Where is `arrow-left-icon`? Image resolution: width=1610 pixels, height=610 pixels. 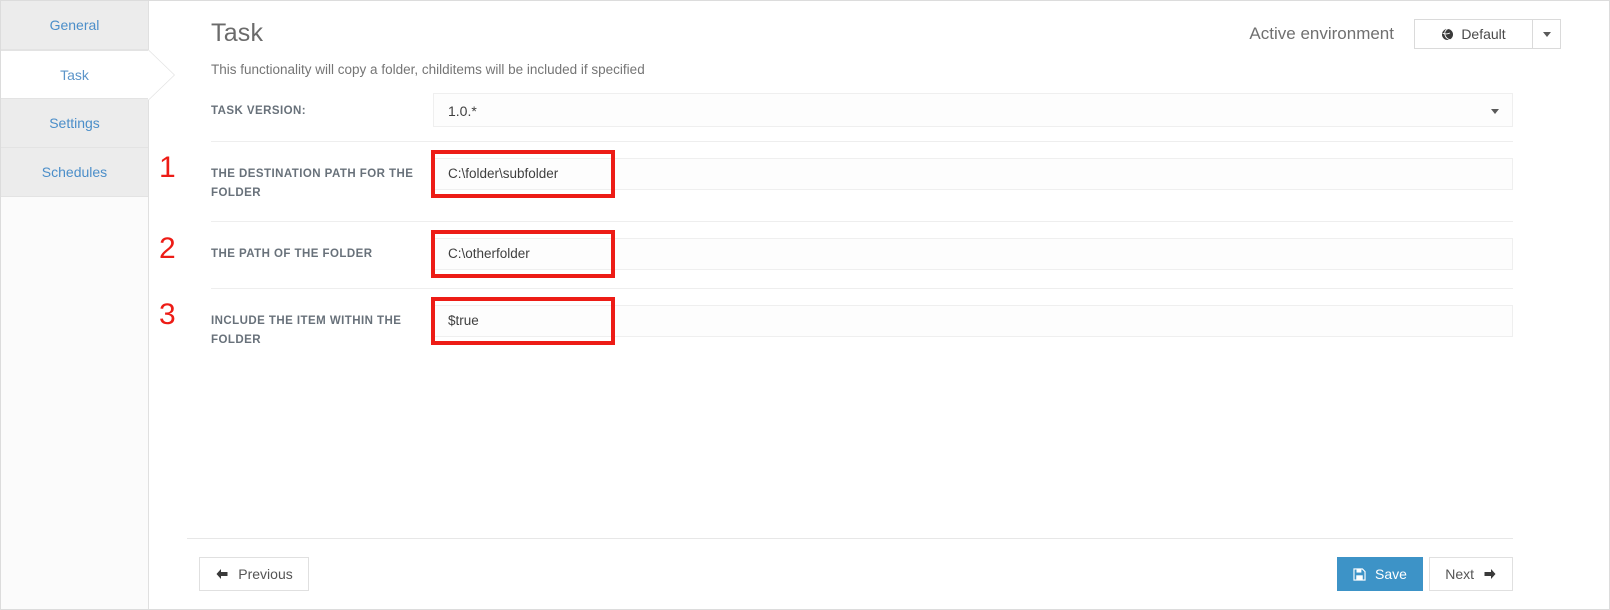 arrow-left-icon is located at coordinates (222, 574).